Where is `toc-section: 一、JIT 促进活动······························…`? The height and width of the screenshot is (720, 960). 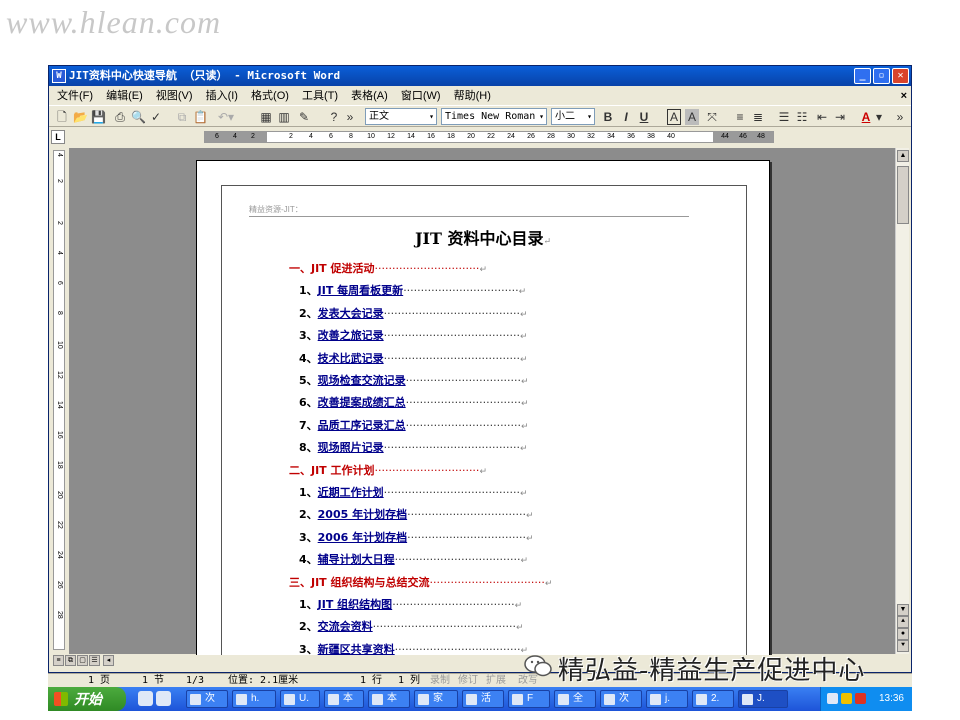
toc-section: 一、JIT 促进活动······························… is located at coordinates (388, 268).